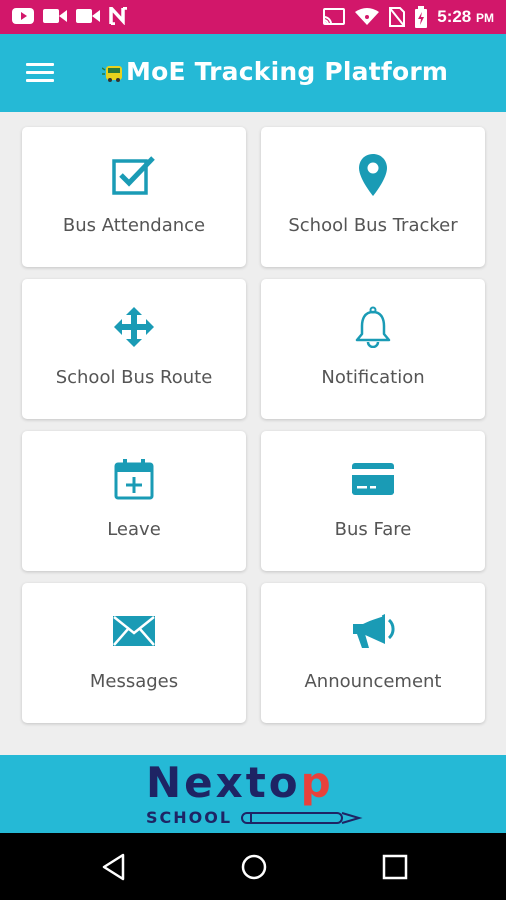  I want to click on bus-logo-icon, so click(112, 74).